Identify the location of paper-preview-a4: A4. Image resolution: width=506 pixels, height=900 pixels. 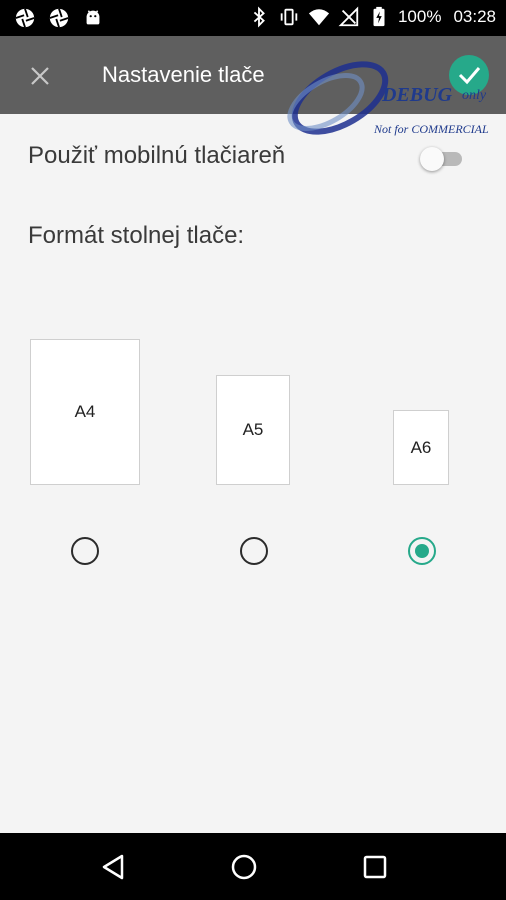
(85, 412).